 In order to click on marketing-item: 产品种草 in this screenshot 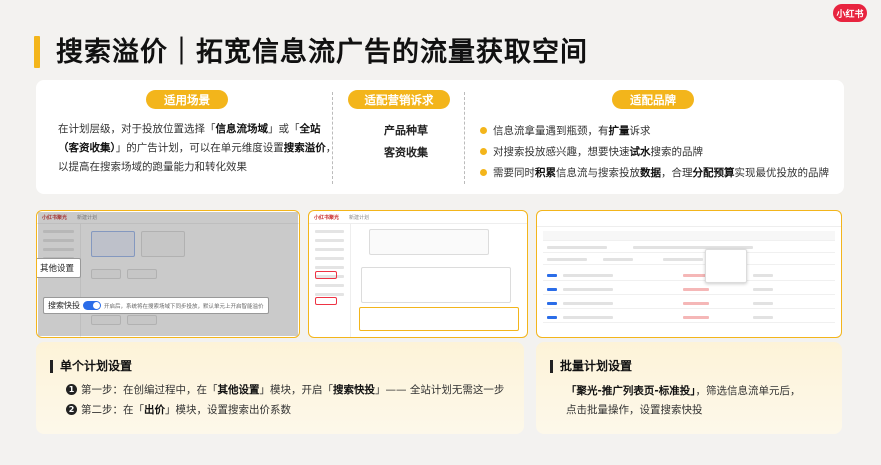, I will do `click(406, 130)`.